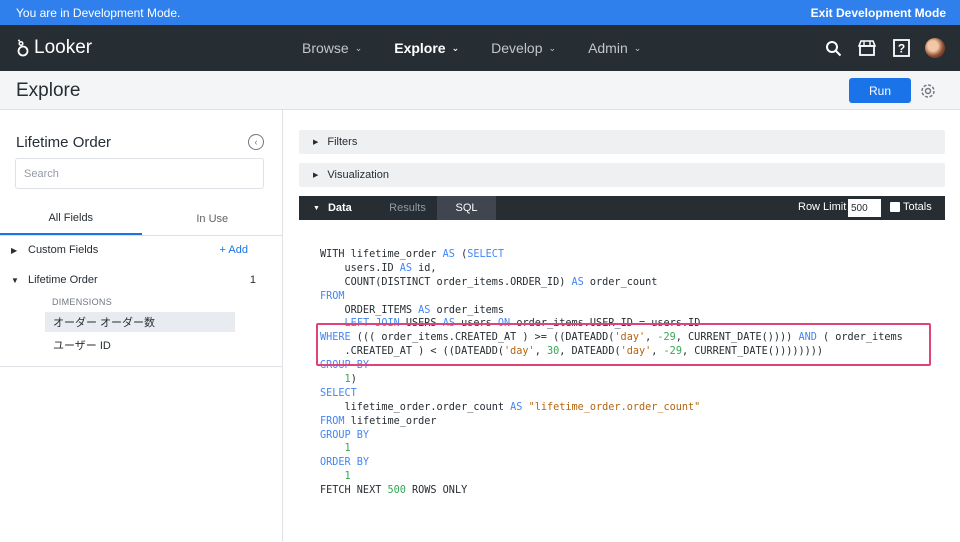 The image size is (960, 542). What do you see at coordinates (256, 142) in the screenshot?
I see `collapse-sidebar-icon: ‹` at bounding box center [256, 142].